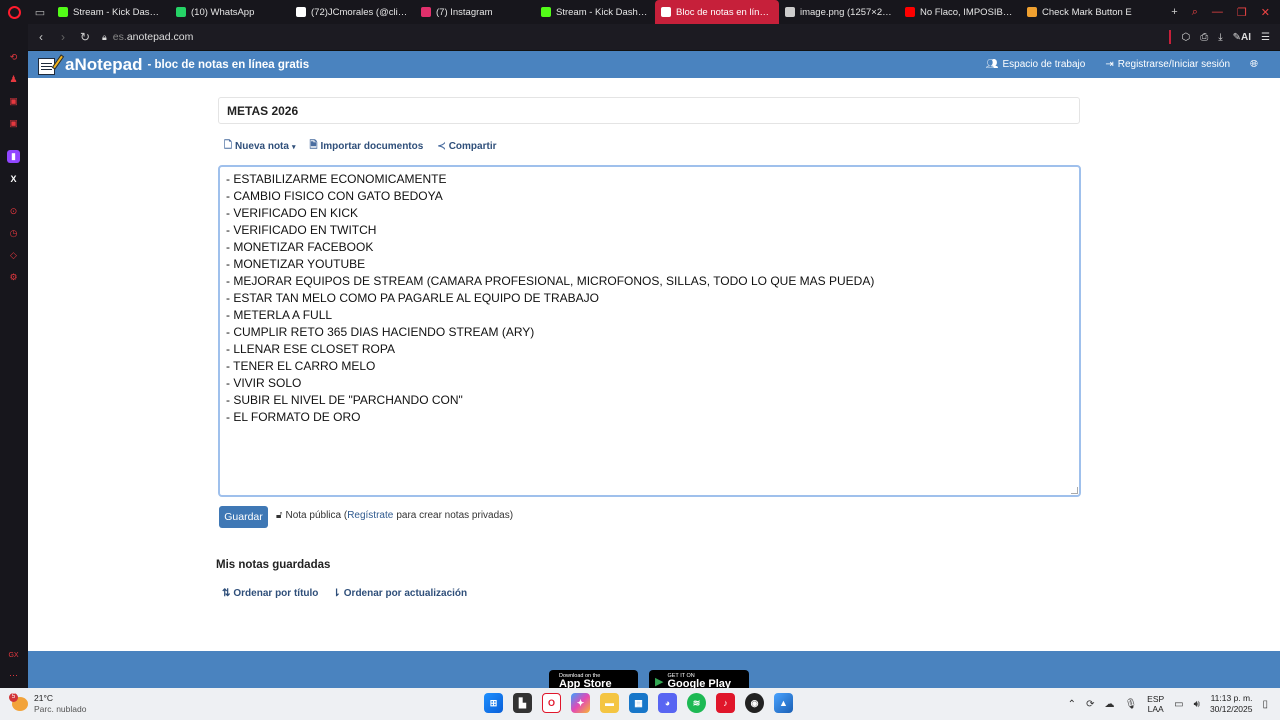  What do you see at coordinates (1167, 64) in the screenshot?
I see `login-link: ⇥ Registrarse/Iniciar sesión` at bounding box center [1167, 64].